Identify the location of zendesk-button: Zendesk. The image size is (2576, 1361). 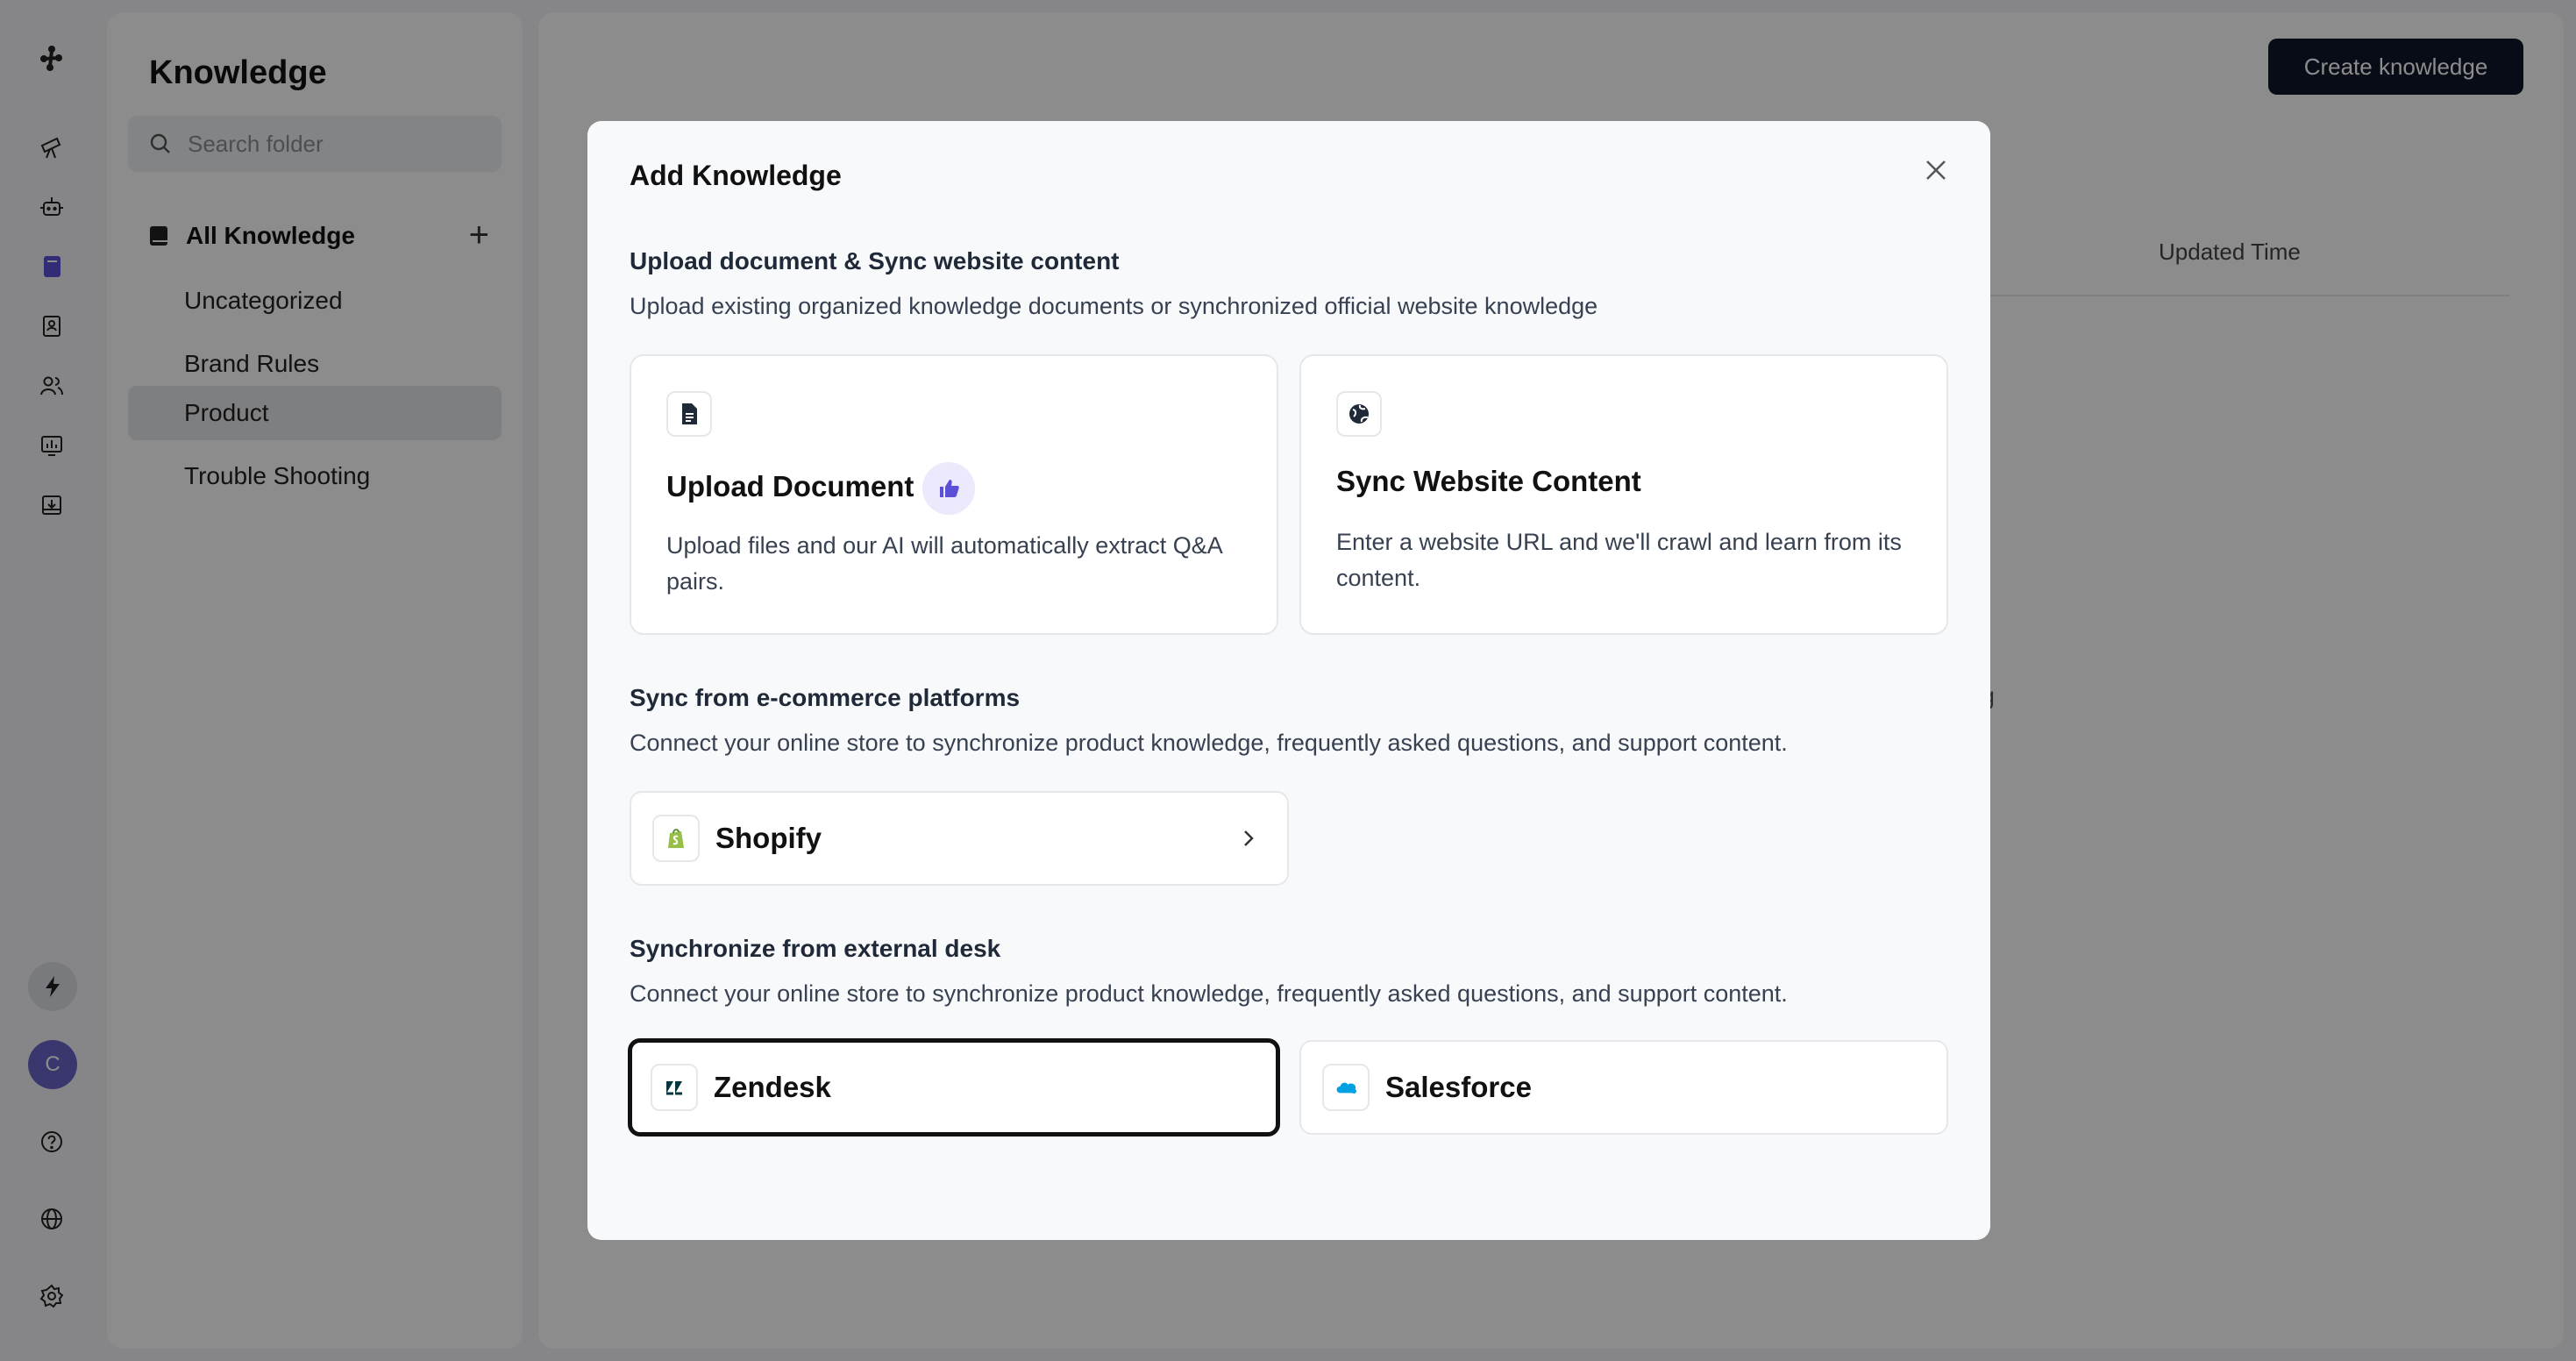
(954, 1087).